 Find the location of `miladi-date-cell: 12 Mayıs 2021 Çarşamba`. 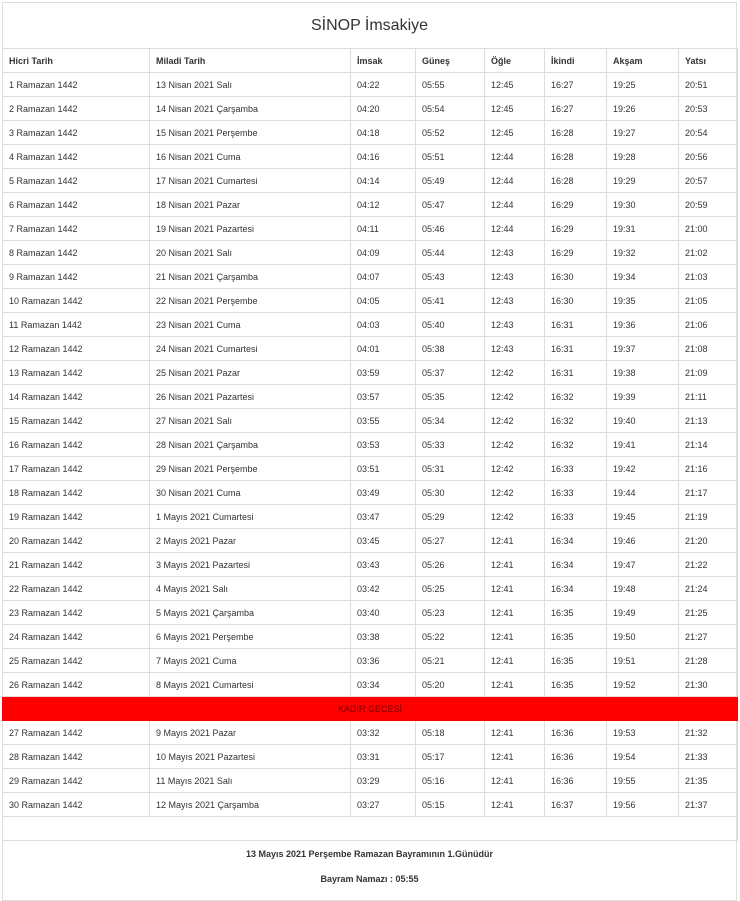

miladi-date-cell: 12 Mayıs 2021 Çarşamba is located at coordinates (250, 804).